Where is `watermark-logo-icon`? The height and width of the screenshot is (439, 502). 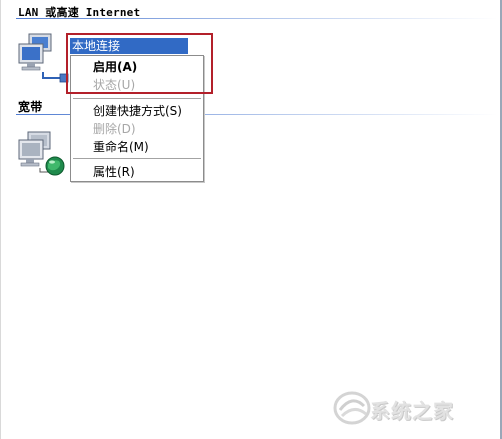 watermark-logo-icon is located at coordinates (352, 408).